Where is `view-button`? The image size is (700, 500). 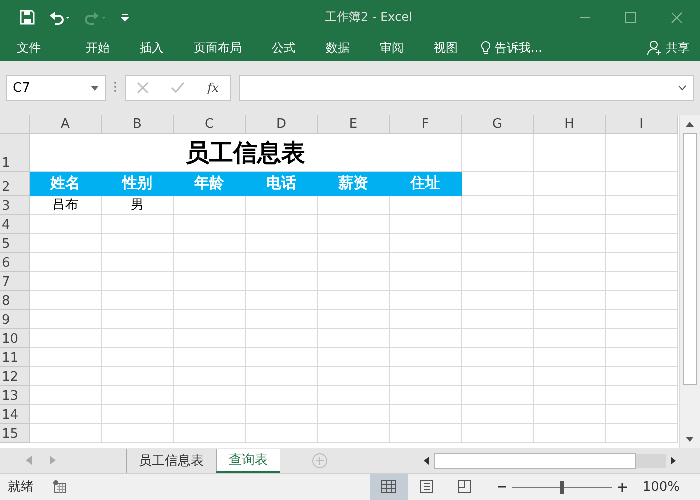
view-button is located at coordinates (389, 487).